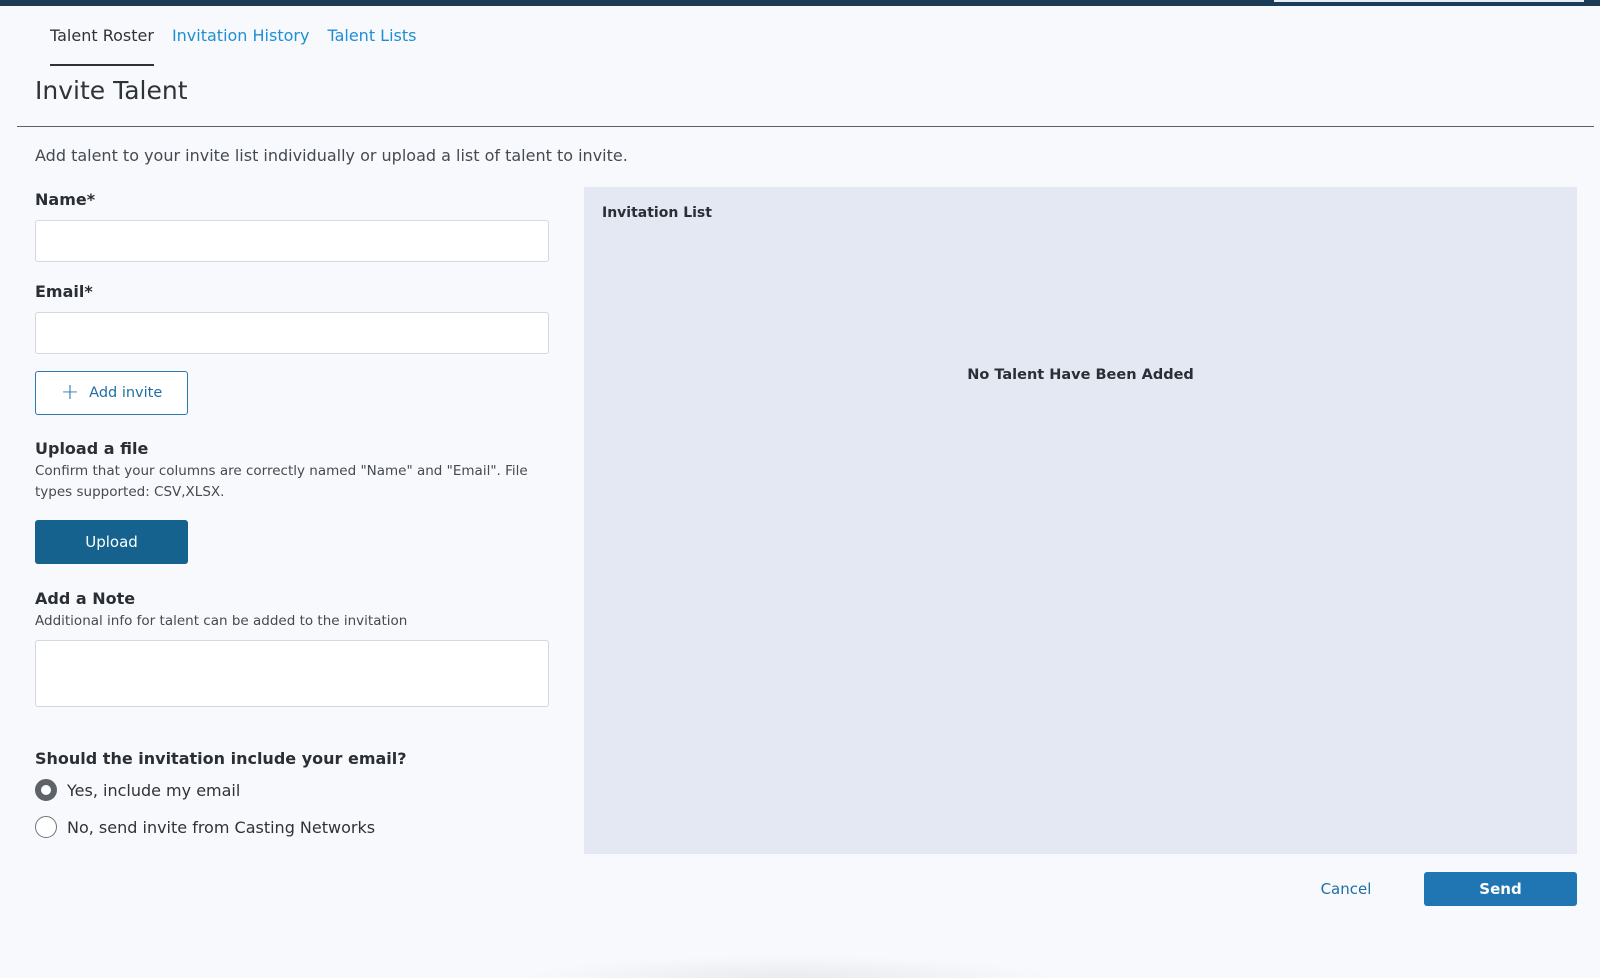 The height and width of the screenshot is (978, 1600). What do you see at coordinates (85, 598) in the screenshot?
I see `note-title: Add a Note` at bounding box center [85, 598].